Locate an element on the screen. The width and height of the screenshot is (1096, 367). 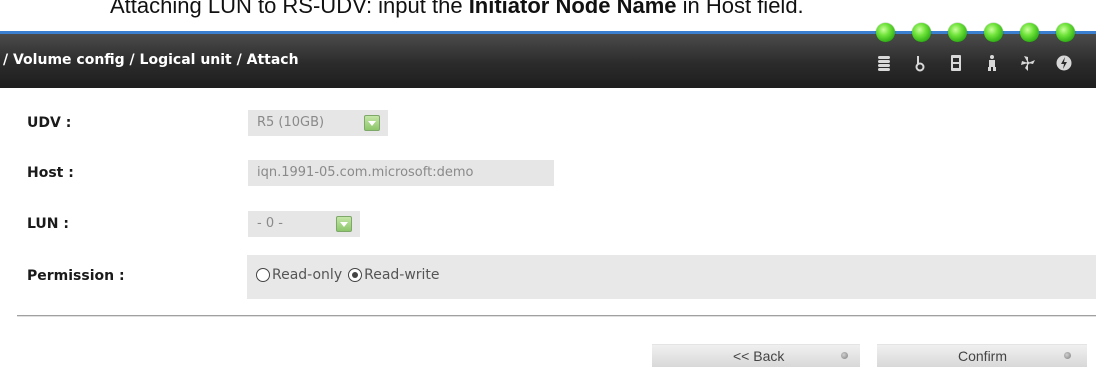
back-button: << Back is located at coordinates (756, 355).